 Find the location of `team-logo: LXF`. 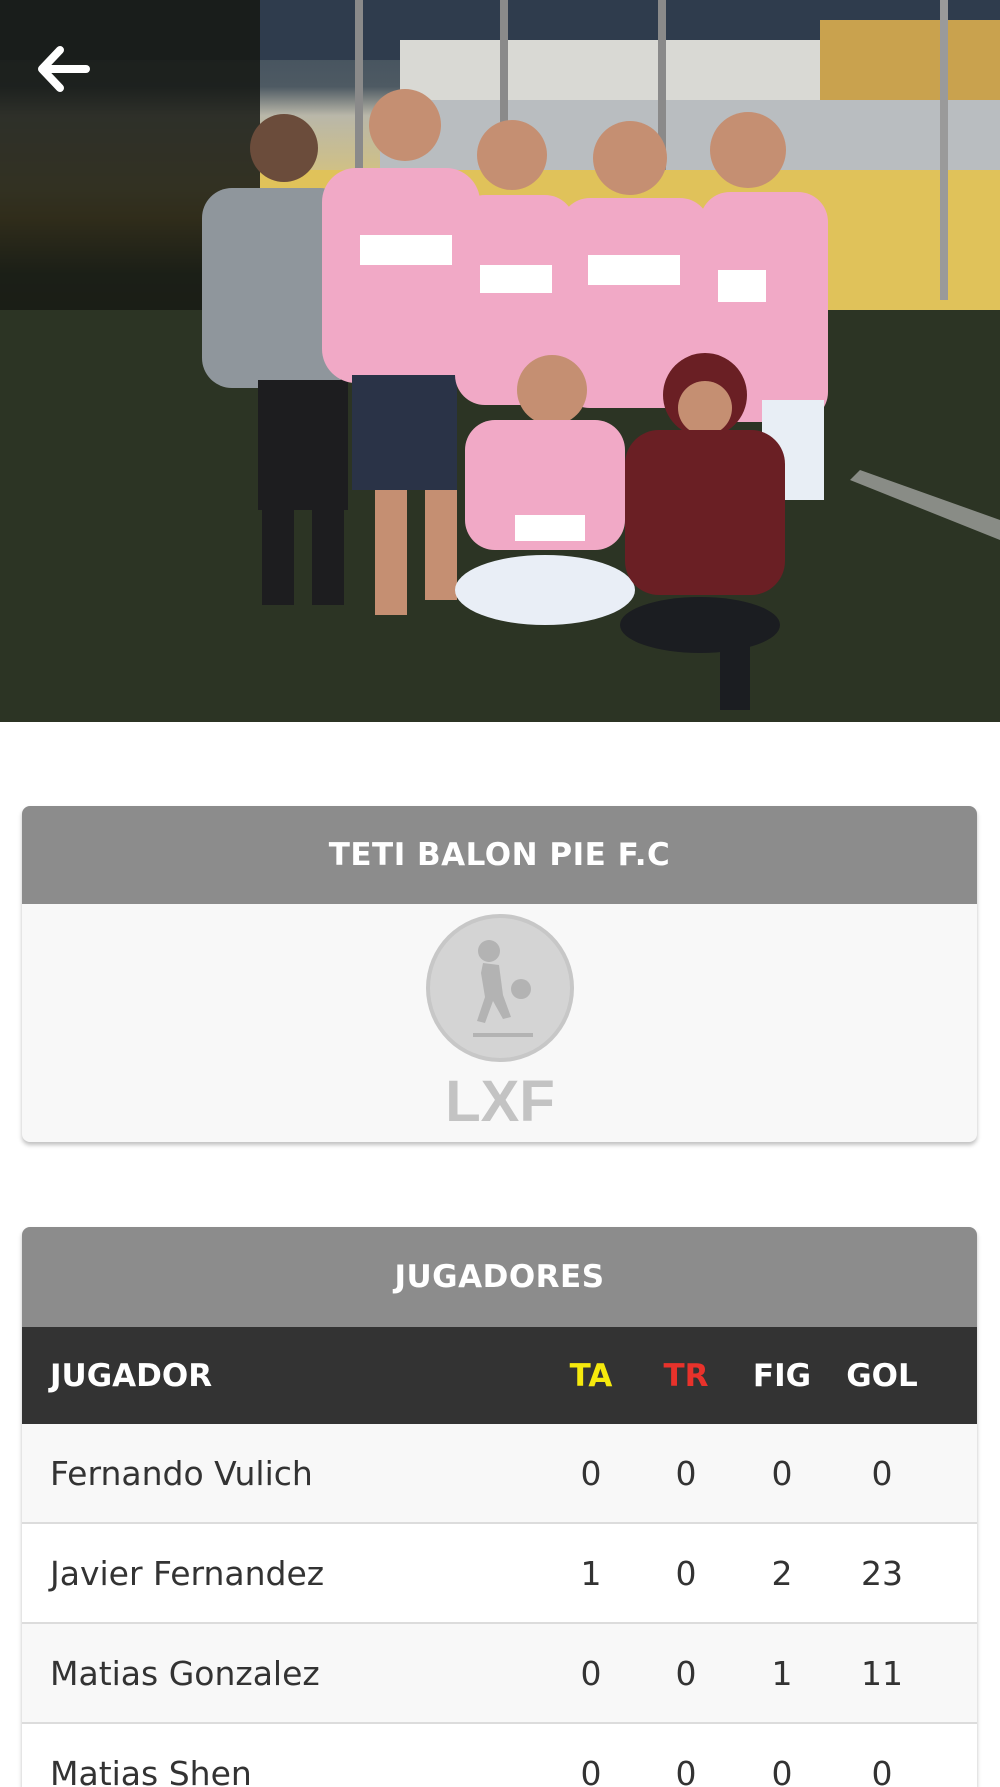

team-logo: LXF is located at coordinates (499, 1023).